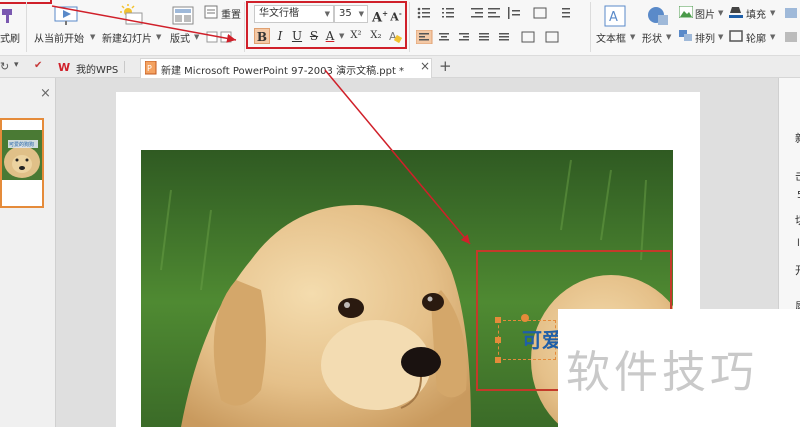  Describe the element at coordinates (798, 243) in the screenshot. I see `task-pane-text: l` at that location.